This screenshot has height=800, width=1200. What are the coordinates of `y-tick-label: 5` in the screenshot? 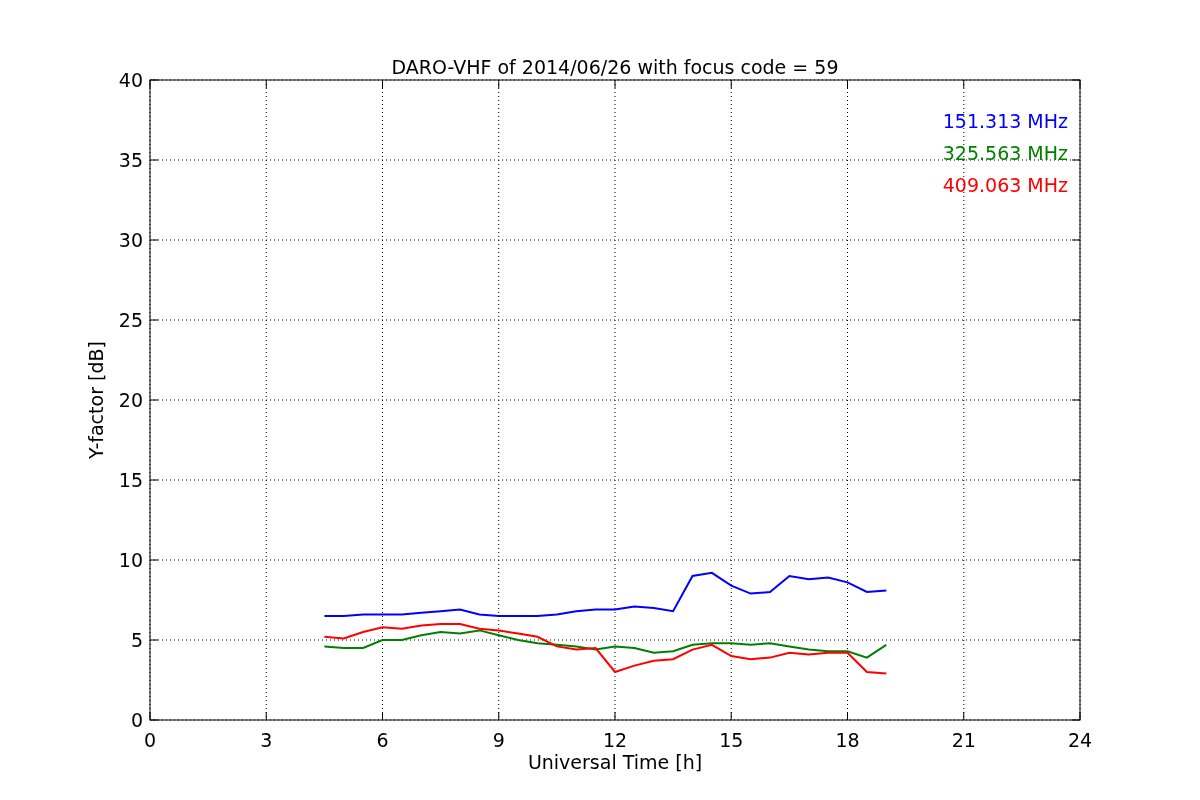 It's located at (136, 640).